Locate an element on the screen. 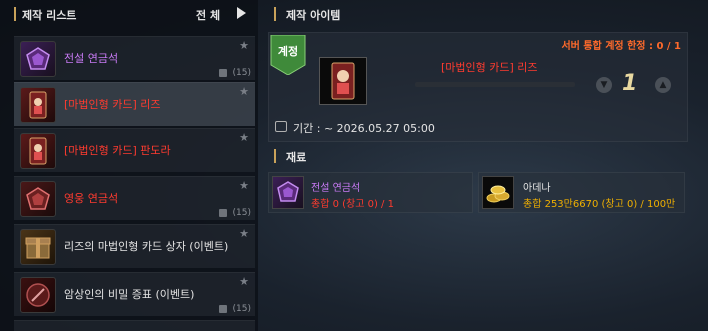 This screenshot has width=708, height=331. list-item: [마법인형 카드] 판도라 ★ is located at coordinates (134, 150).